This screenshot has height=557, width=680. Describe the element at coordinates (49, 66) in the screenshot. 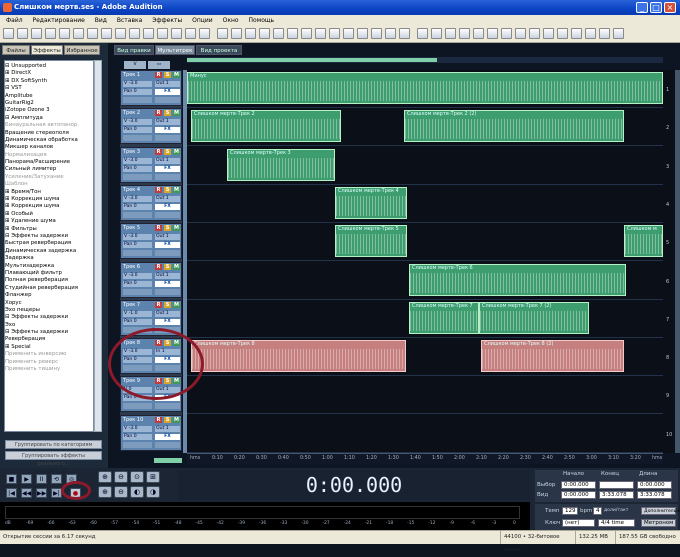

I see `tree-item: ⊟ Unsupported` at that location.